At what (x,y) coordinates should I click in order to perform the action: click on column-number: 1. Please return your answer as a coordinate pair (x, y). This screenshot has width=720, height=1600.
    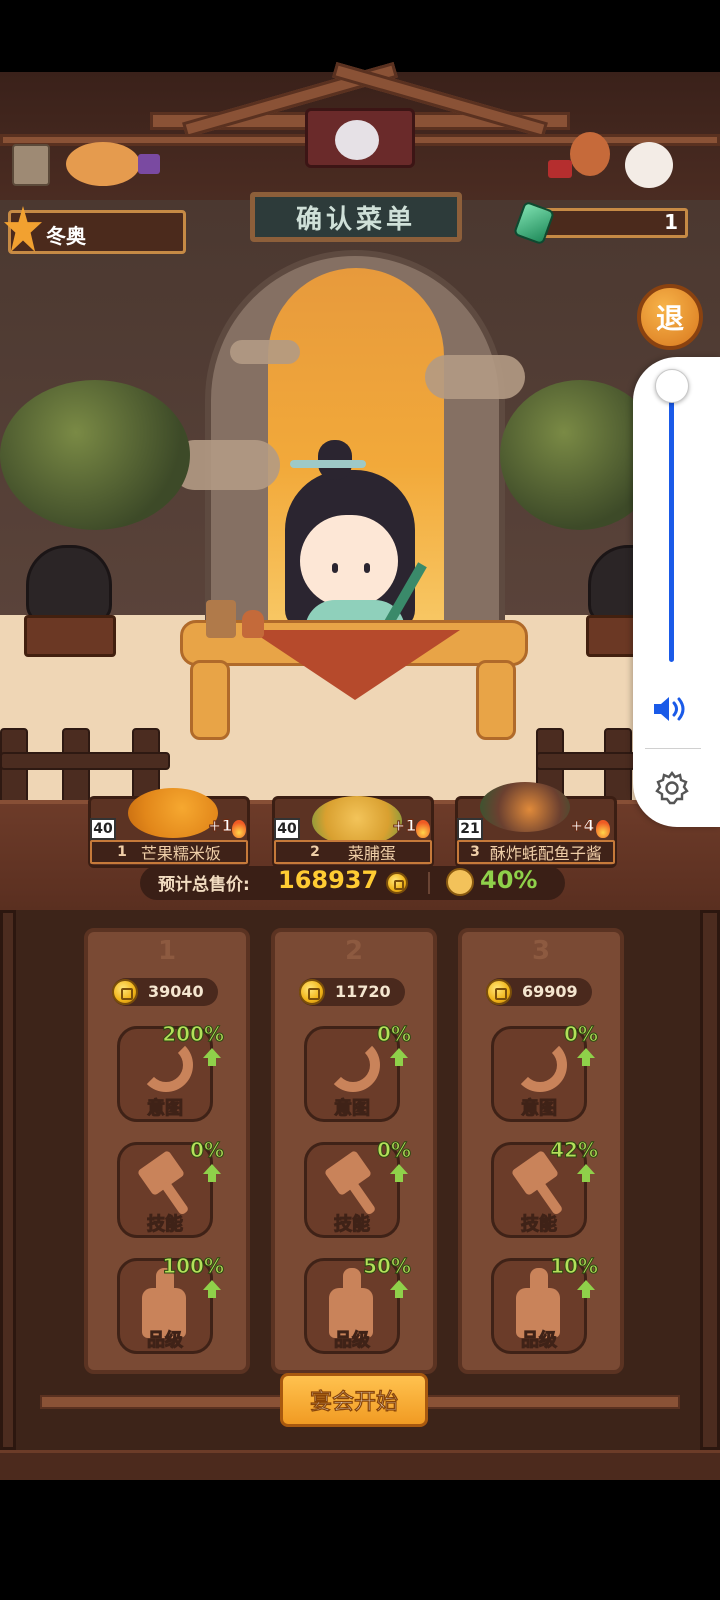
    Looking at the image, I should click on (167, 951).